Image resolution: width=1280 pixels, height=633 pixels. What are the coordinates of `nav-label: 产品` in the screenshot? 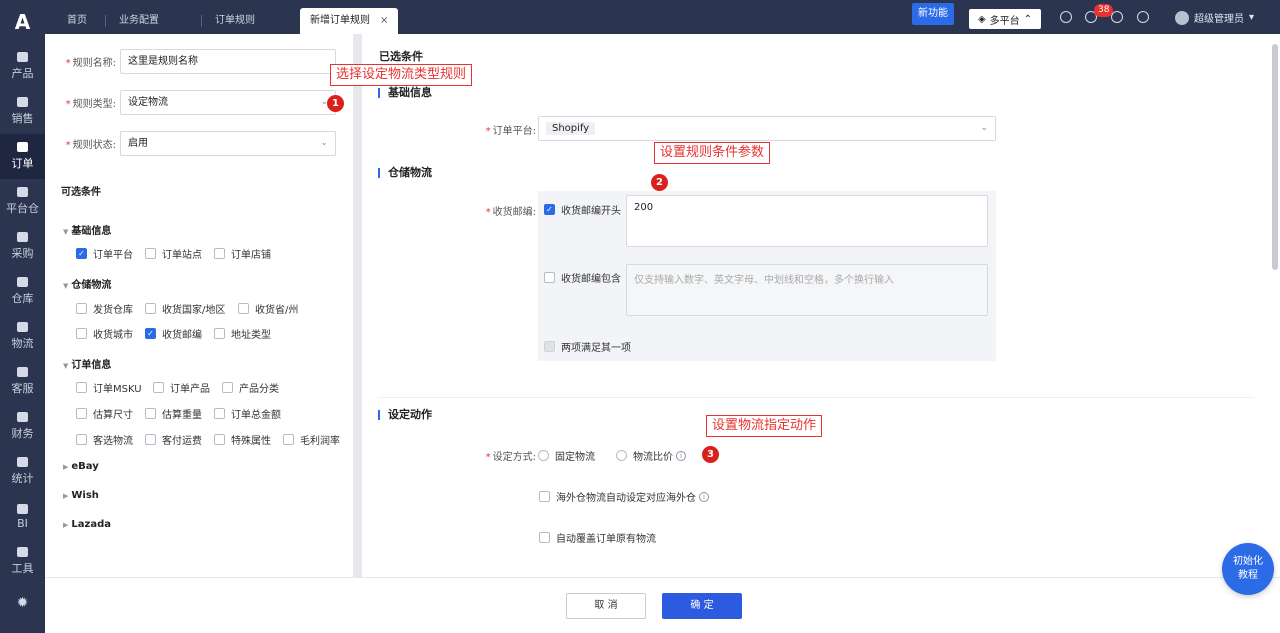 It's located at (22, 73).